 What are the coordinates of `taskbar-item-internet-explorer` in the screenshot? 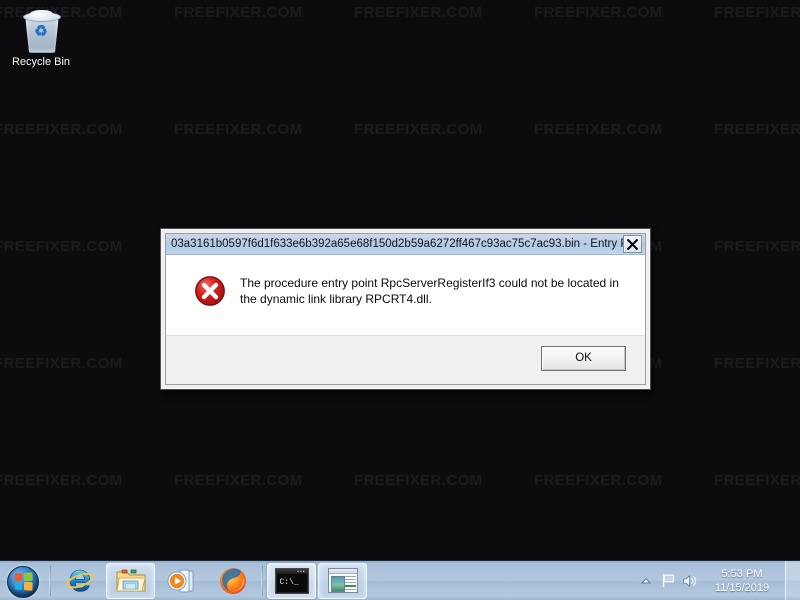 It's located at (79, 581).